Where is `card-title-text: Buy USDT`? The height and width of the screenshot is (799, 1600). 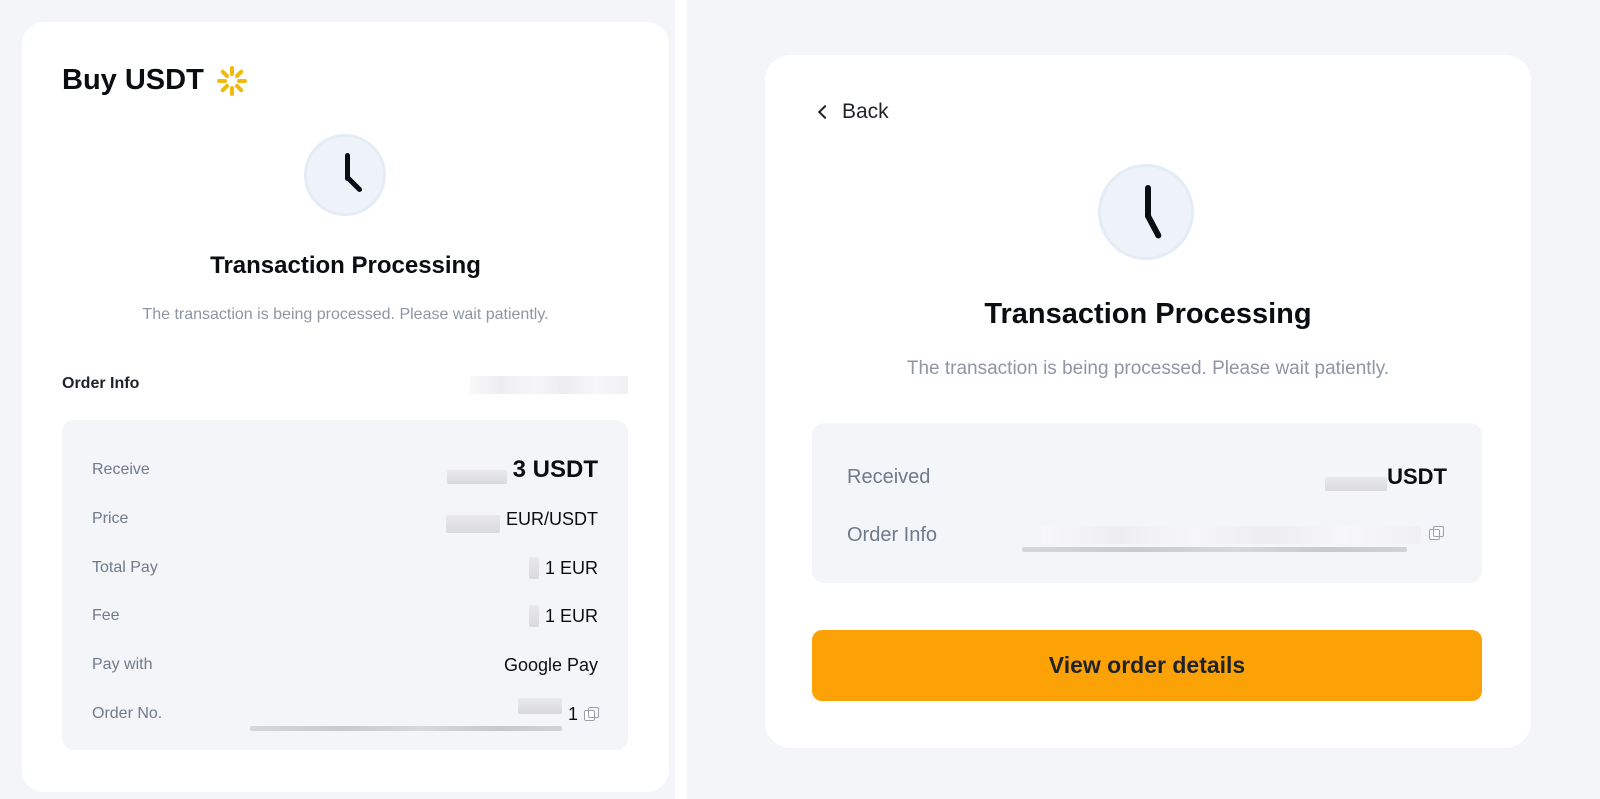 card-title-text: Buy USDT is located at coordinates (133, 80).